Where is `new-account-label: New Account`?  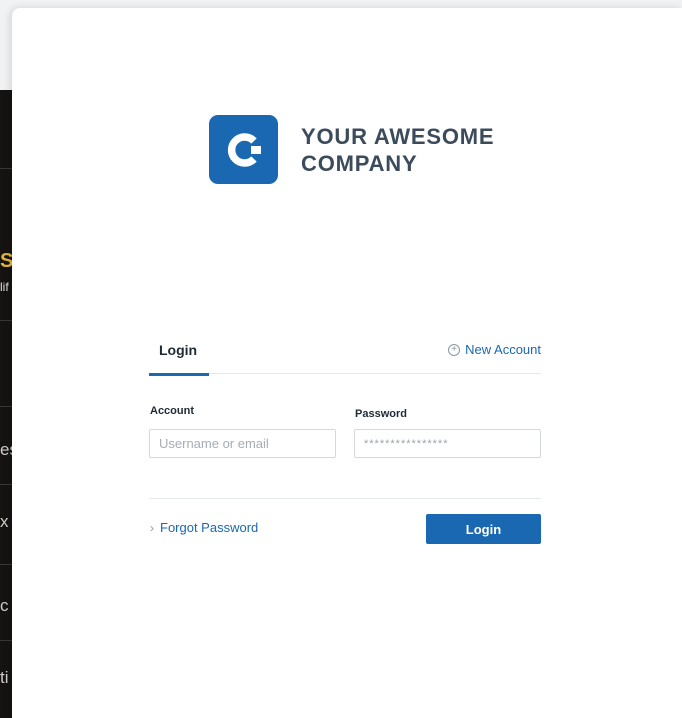 new-account-label: New Account is located at coordinates (503, 349).